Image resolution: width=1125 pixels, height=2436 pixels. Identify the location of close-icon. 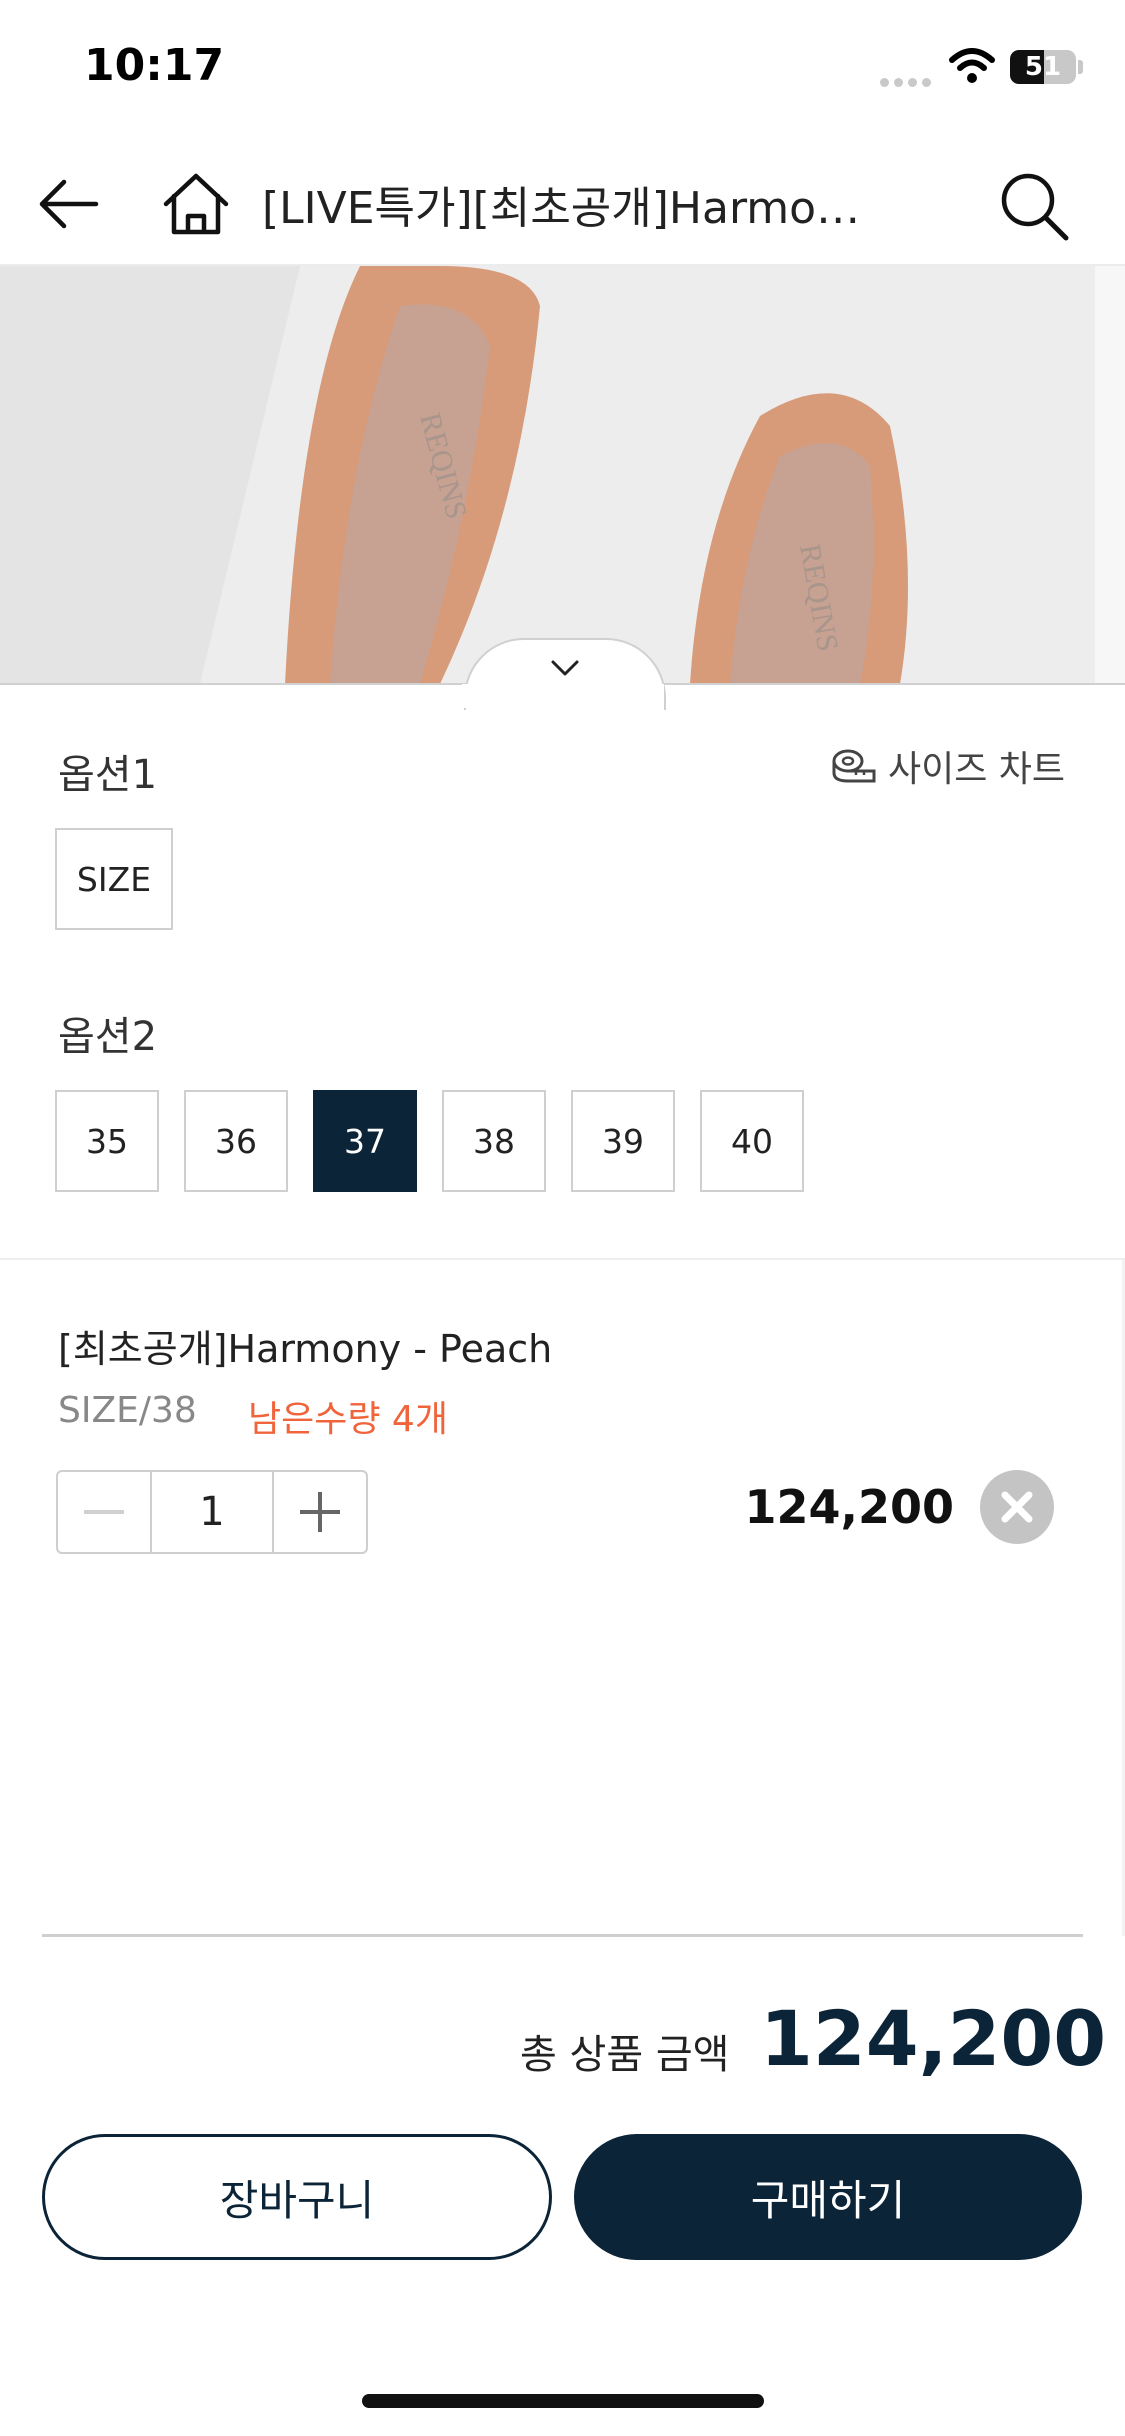
(1017, 1507).